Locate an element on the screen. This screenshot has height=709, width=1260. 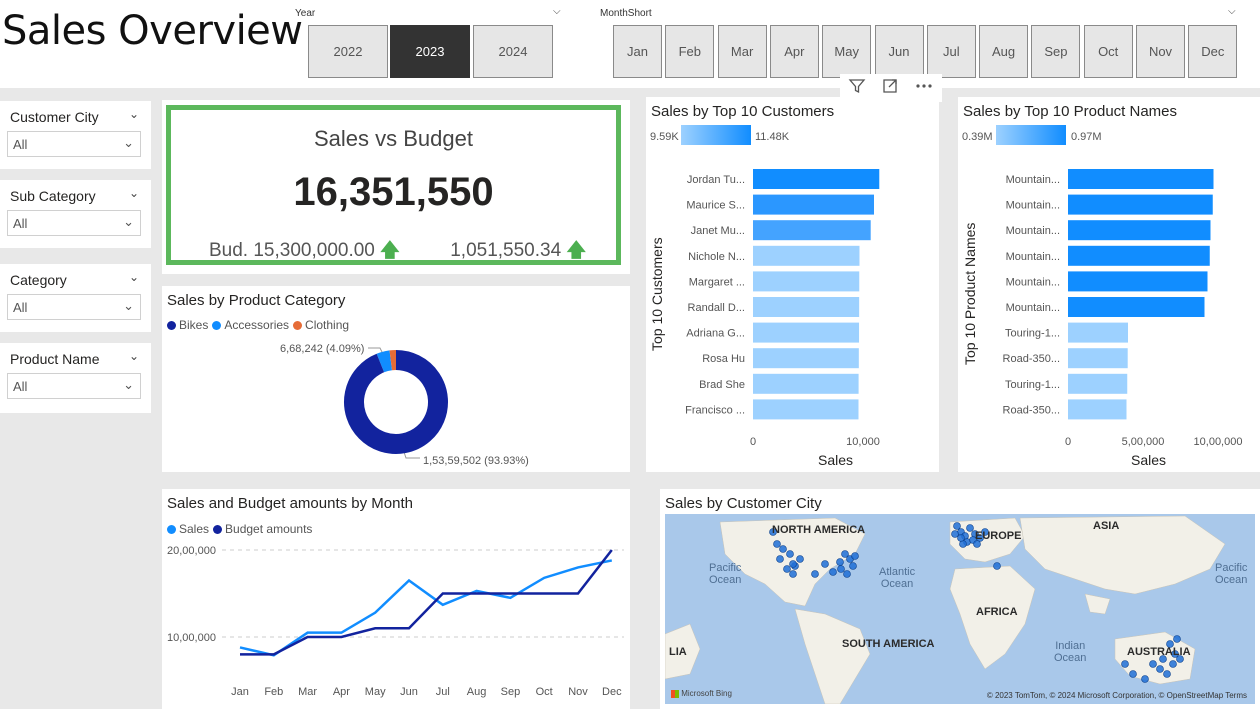
year-button-2023: 2023 is located at coordinates (430, 51).